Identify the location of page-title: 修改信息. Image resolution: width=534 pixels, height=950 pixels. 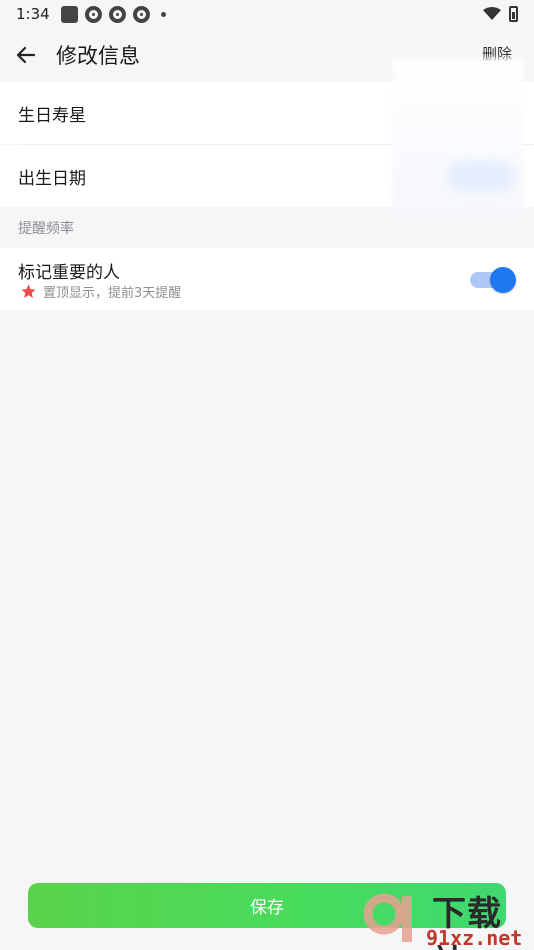
(98, 56).